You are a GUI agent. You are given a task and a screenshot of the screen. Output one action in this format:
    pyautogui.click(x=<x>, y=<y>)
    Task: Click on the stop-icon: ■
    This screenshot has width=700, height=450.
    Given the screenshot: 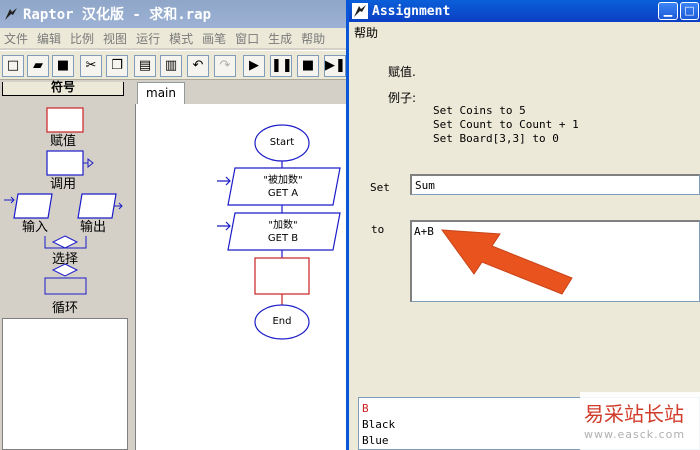 What is the action you would take?
    pyautogui.click(x=308, y=66)
    